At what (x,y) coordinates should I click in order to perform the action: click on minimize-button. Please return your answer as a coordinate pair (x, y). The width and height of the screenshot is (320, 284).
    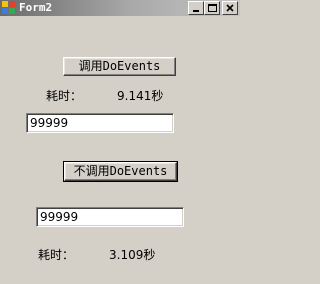
    Looking at the image, I should click on (196, 8).